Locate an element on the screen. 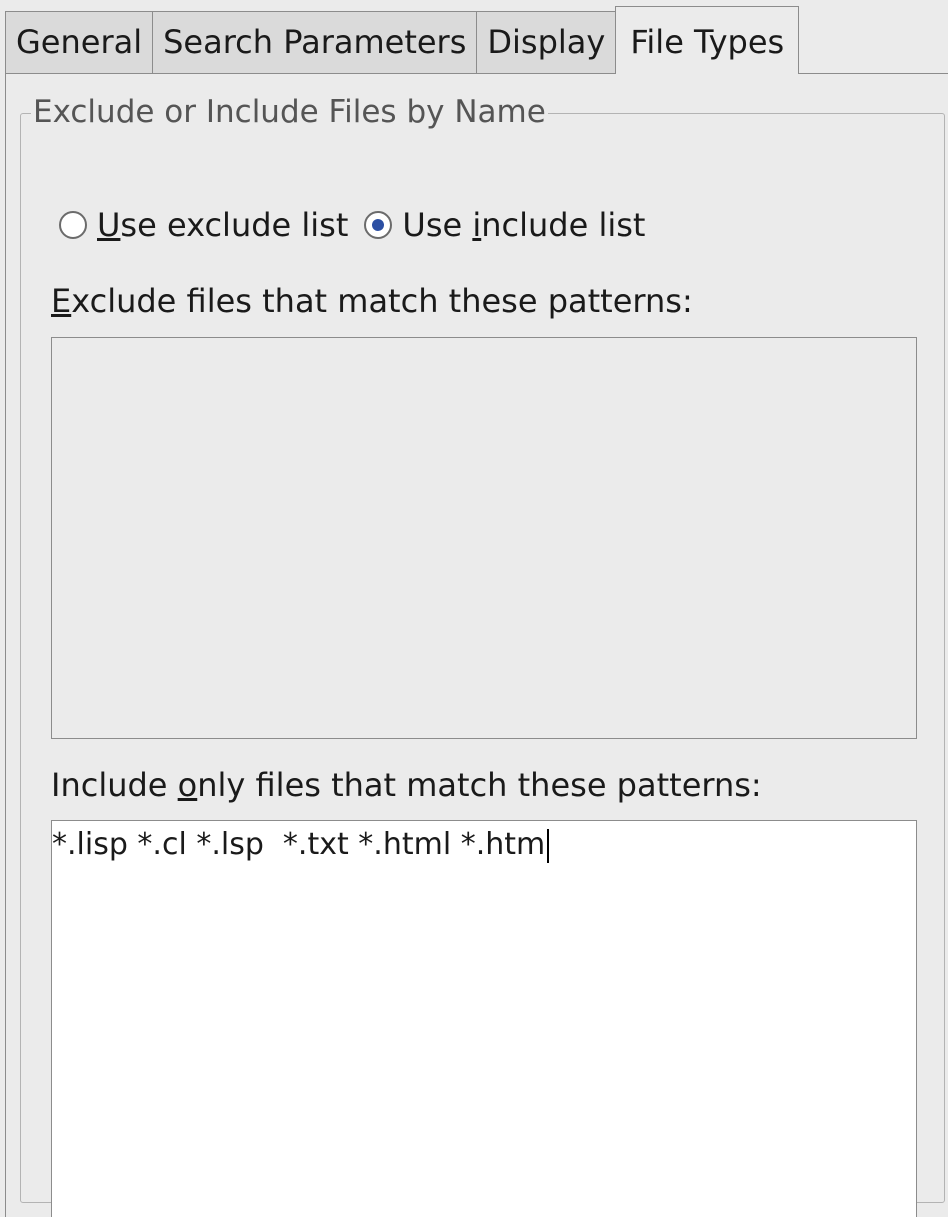  exclude-patterns-label: Exclude files that match these patterns: is located at coordinates (372, 301).